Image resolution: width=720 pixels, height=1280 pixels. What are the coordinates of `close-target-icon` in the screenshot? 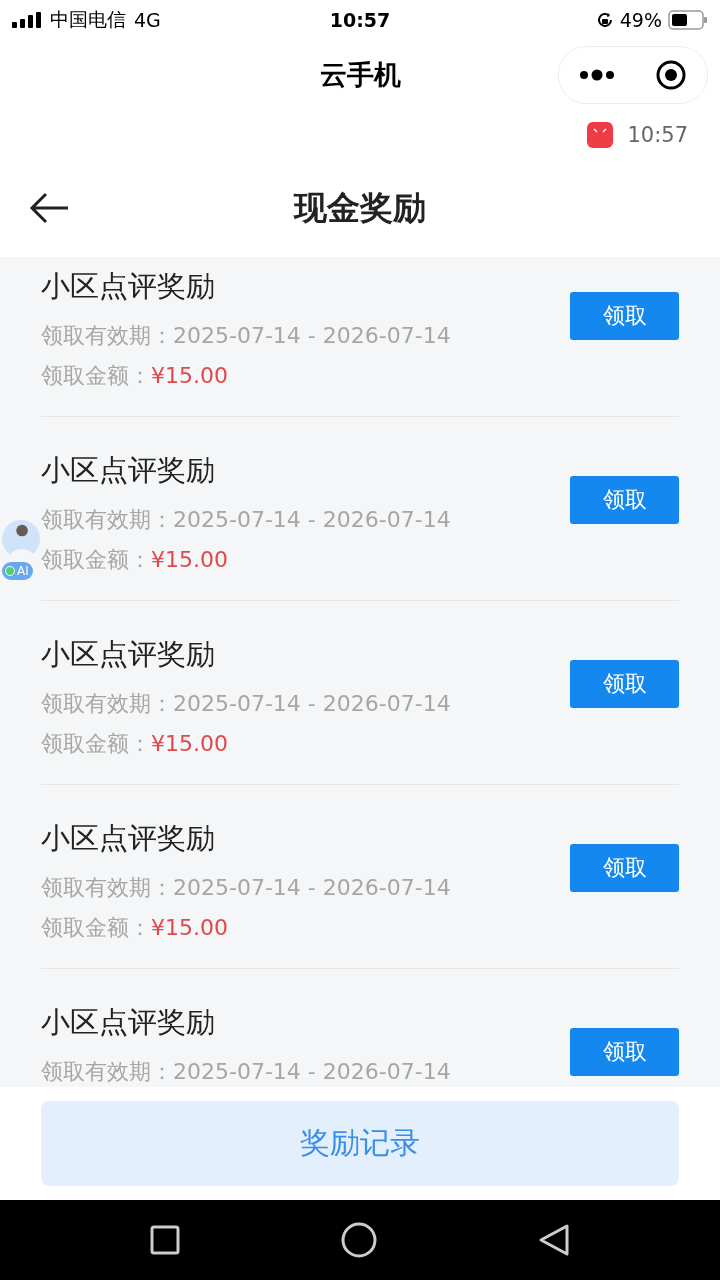 It's located at (671, 75).